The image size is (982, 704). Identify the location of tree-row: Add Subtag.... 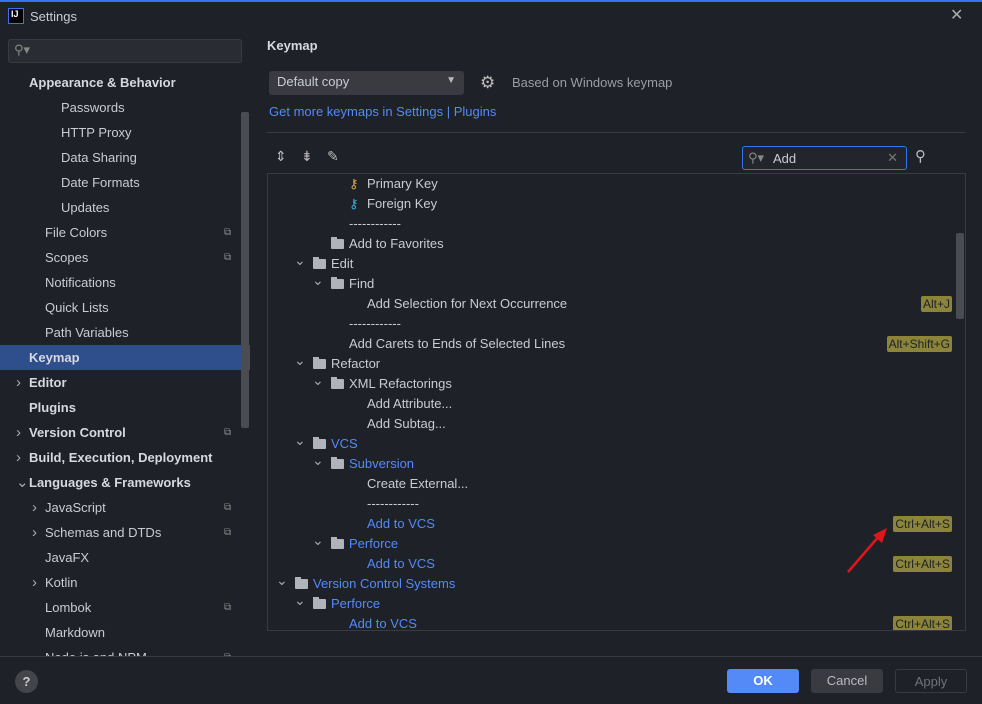
(616, 424).